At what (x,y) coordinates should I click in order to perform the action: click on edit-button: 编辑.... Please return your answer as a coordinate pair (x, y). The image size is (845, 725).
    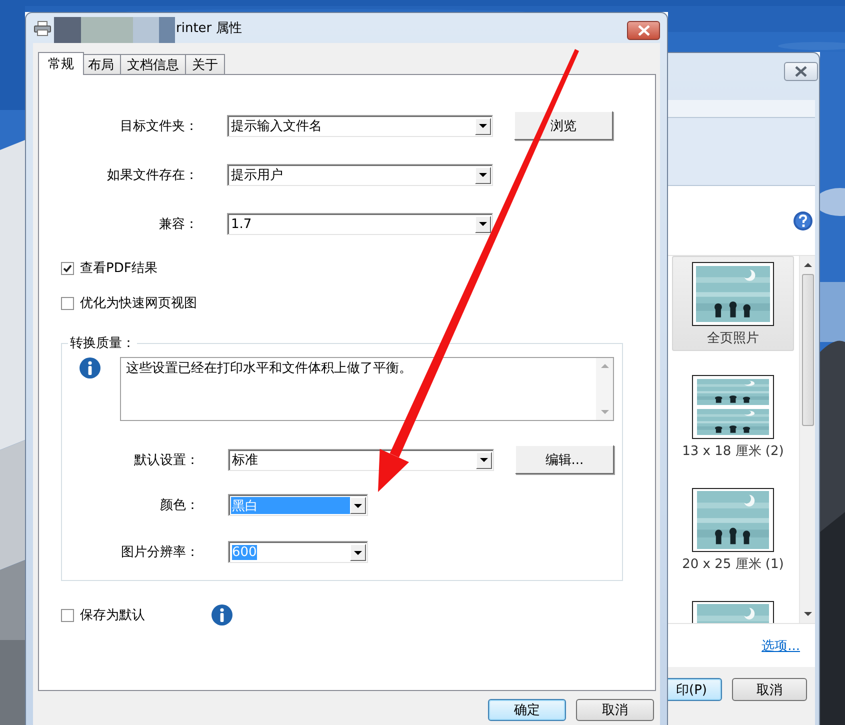
    Looking at the image, I should click on (564, 459).